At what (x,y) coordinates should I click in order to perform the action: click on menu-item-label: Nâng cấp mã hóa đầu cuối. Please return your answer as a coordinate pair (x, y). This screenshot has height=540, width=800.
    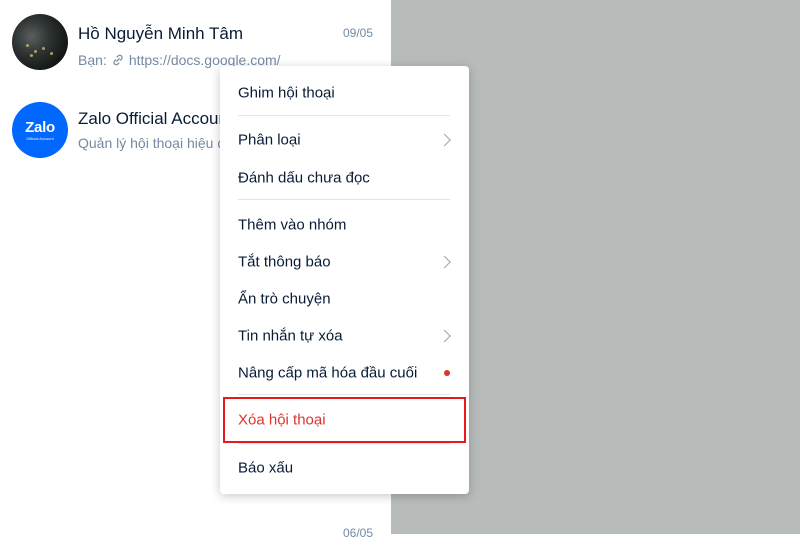
    Looking at the image, I should click on (328, 373).